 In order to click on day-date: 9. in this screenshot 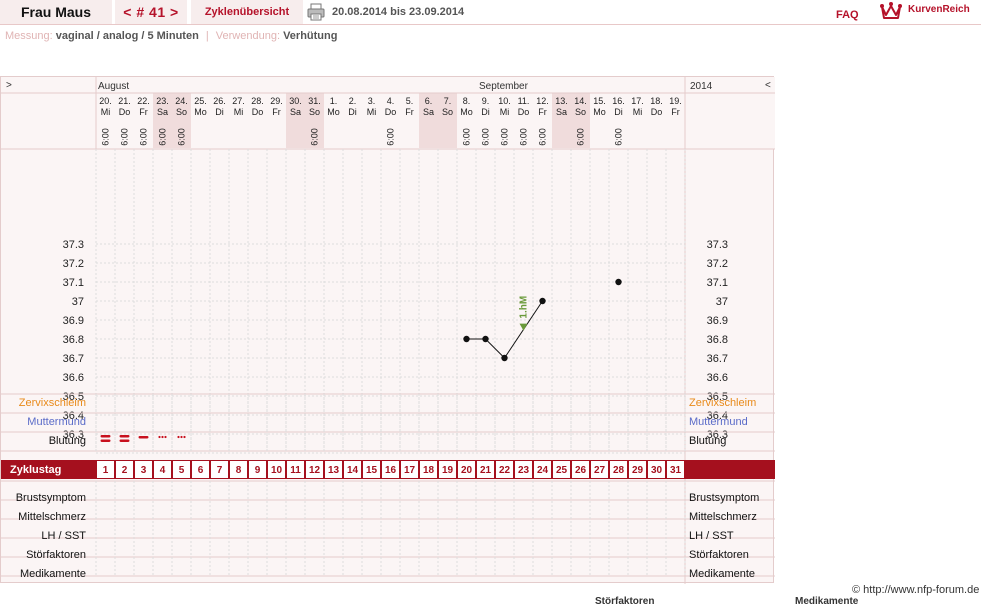, I will do `click(486, 101)`.